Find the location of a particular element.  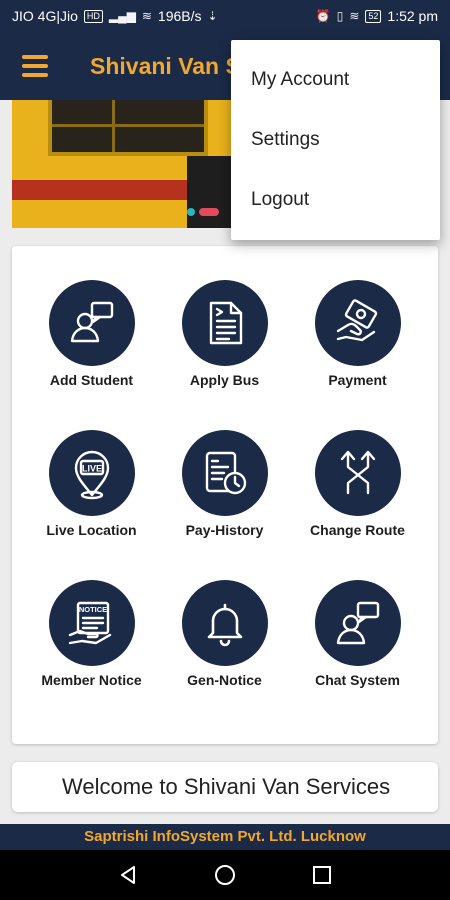

menu-item-logout: Logout is located at coordinates (335, 200).